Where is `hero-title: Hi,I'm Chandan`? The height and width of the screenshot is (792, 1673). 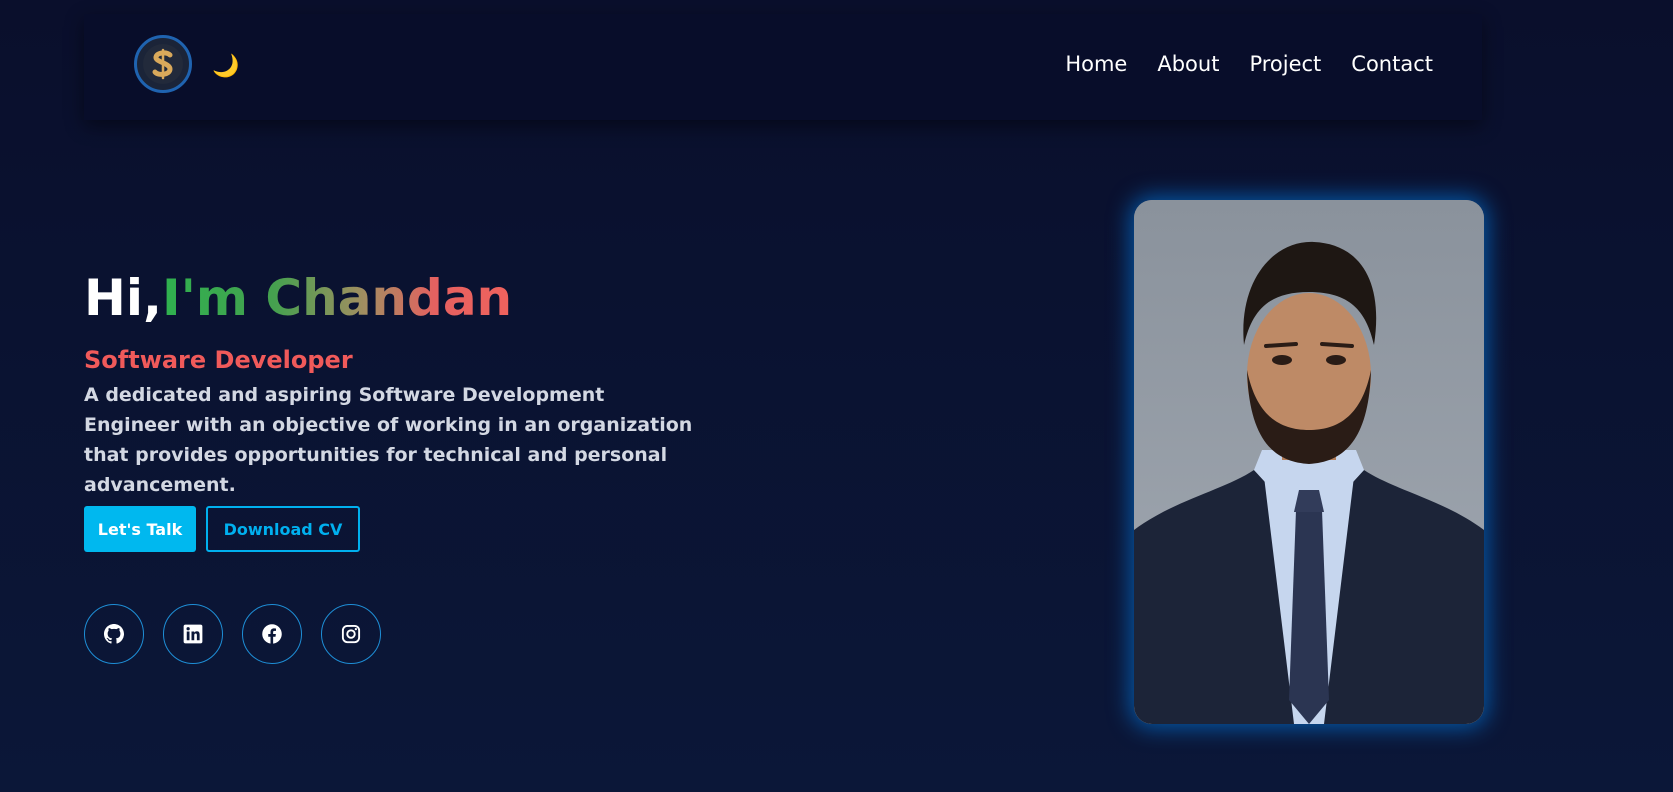 hero-title: Hi,I'm Chandan is located at coordinates (298, 298).